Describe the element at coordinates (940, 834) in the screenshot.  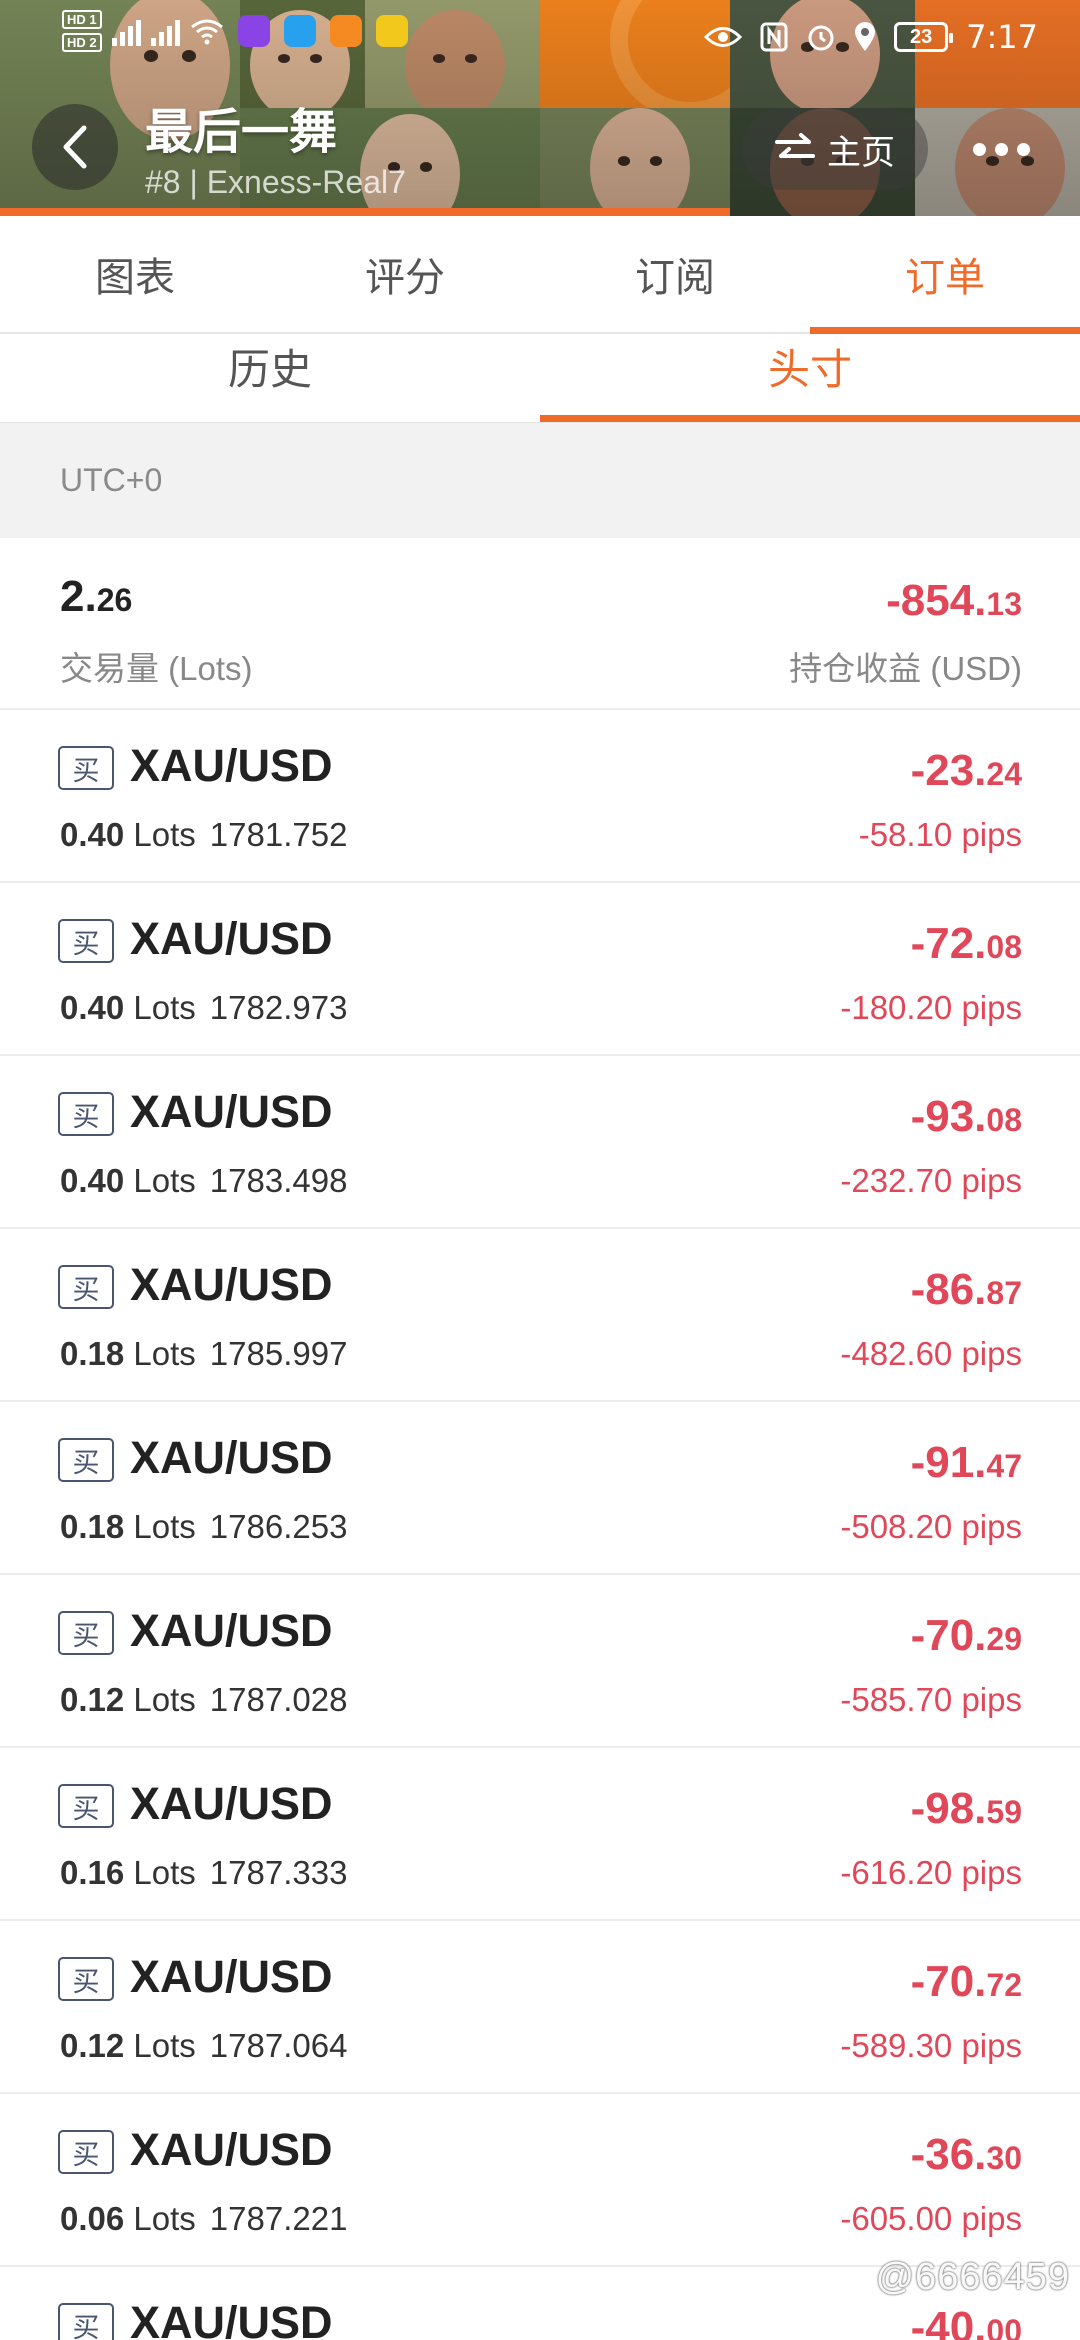
I see `order-pips: -58.10 pips` at that location.